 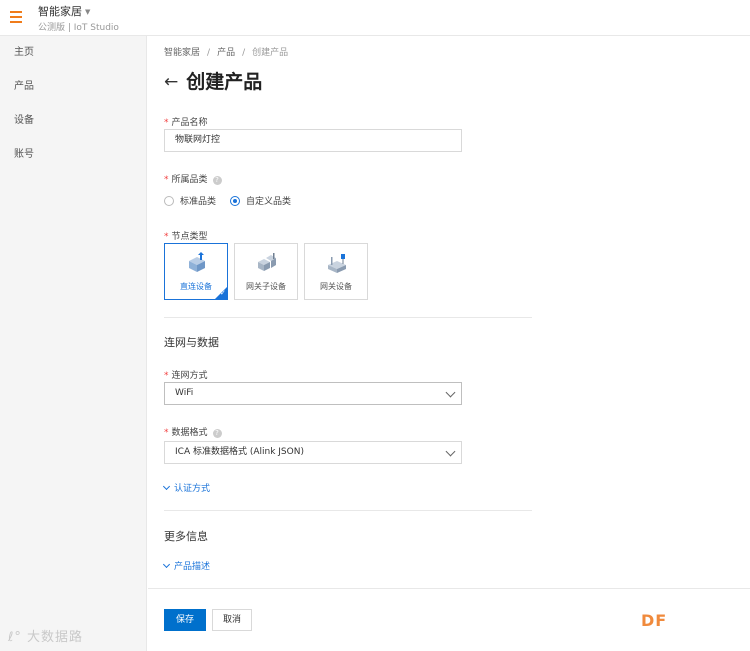 I want to click on top-bar: 智能家居 ▼ 公测版 | IoT Studio, so click(x=375, y=18).